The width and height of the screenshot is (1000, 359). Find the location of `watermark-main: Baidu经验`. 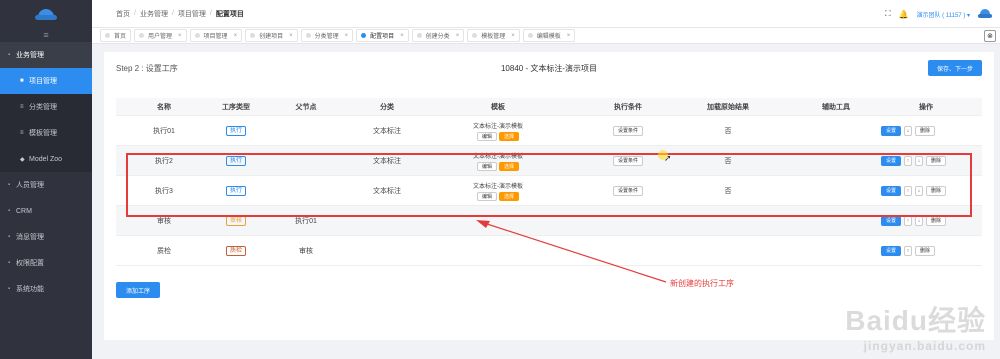

watermark-main: Baidu经验 is located at coordinates (915, 320).